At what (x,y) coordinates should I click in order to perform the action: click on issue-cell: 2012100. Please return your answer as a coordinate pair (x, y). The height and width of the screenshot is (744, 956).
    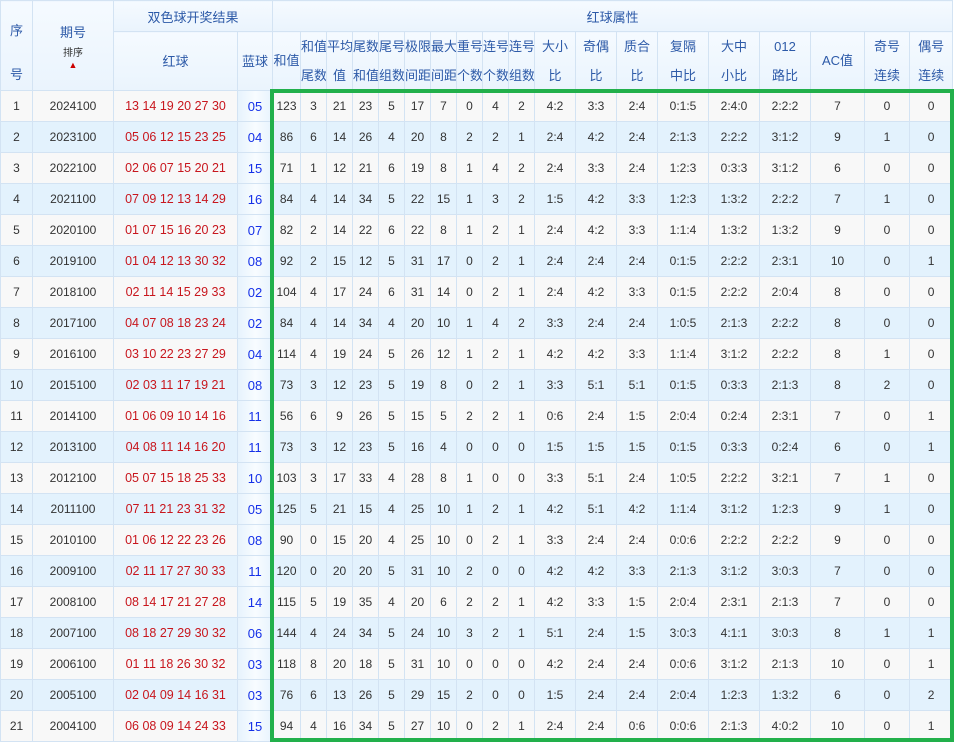
    Looking at the image, I should click on (73, 478).